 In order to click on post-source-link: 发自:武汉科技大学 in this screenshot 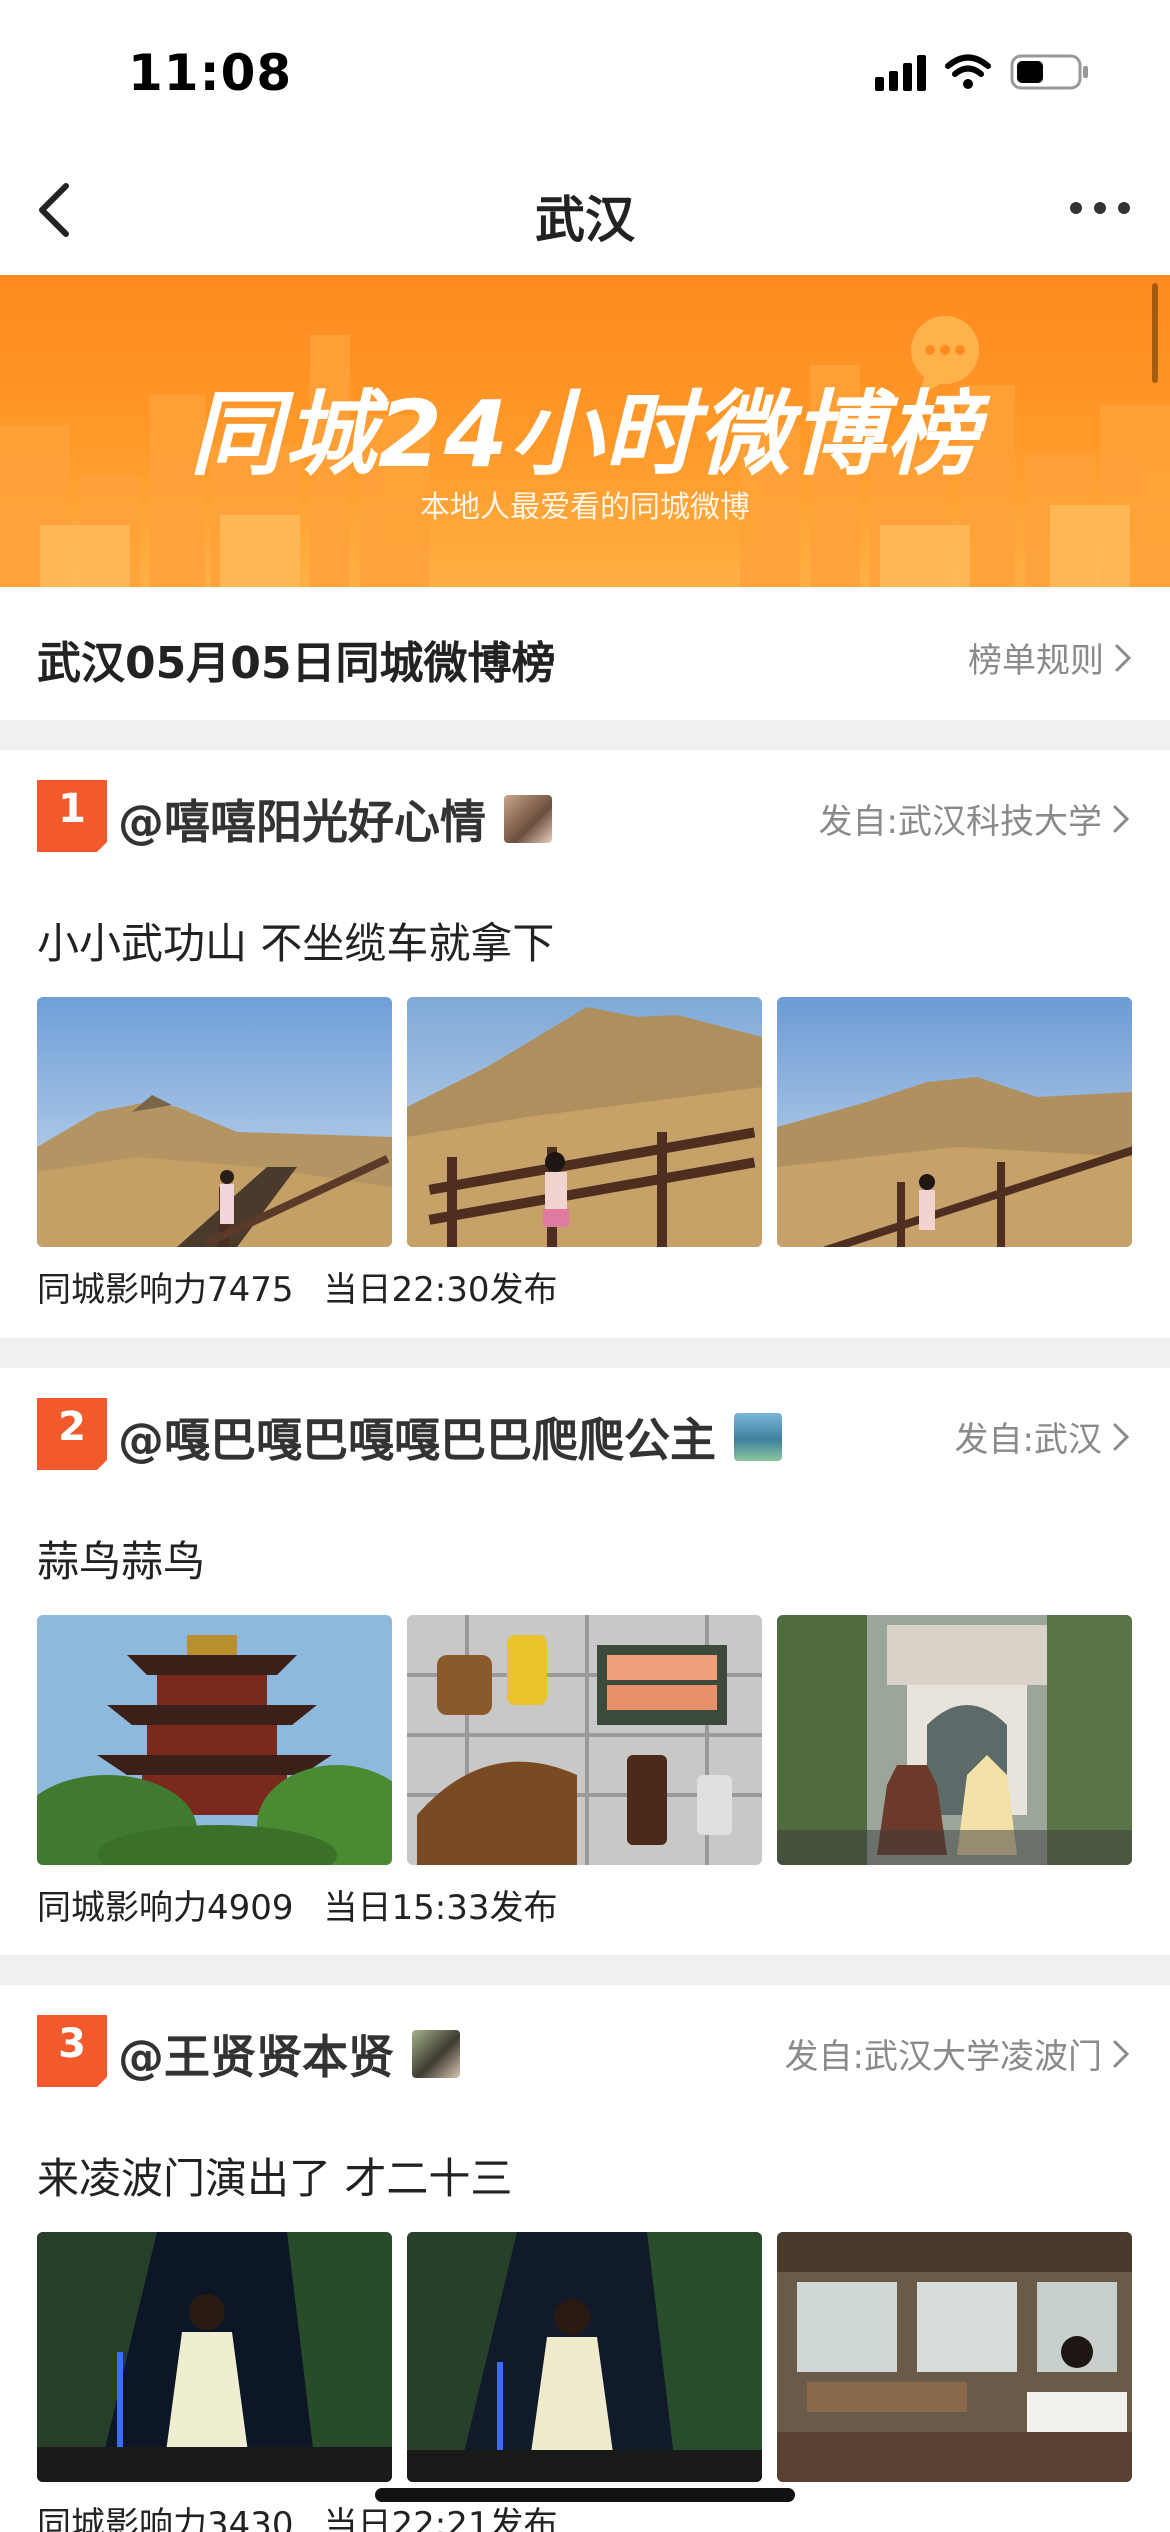, I will do `click(974, 818)`.